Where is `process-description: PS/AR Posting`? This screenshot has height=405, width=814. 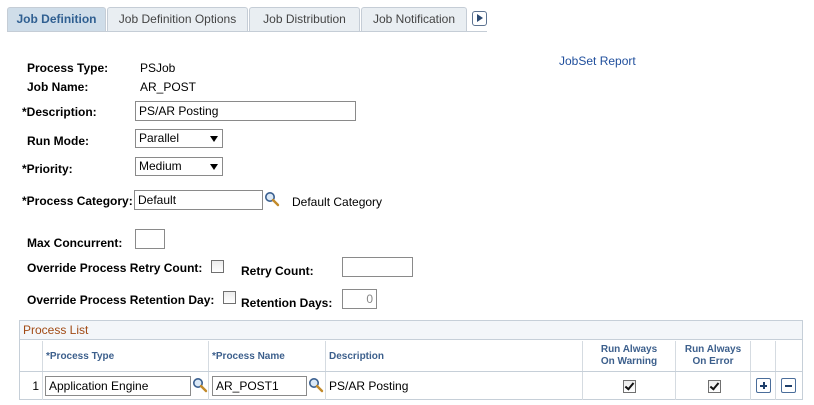 process-description: PS/AR Posting is located at coordinates (369, 386).